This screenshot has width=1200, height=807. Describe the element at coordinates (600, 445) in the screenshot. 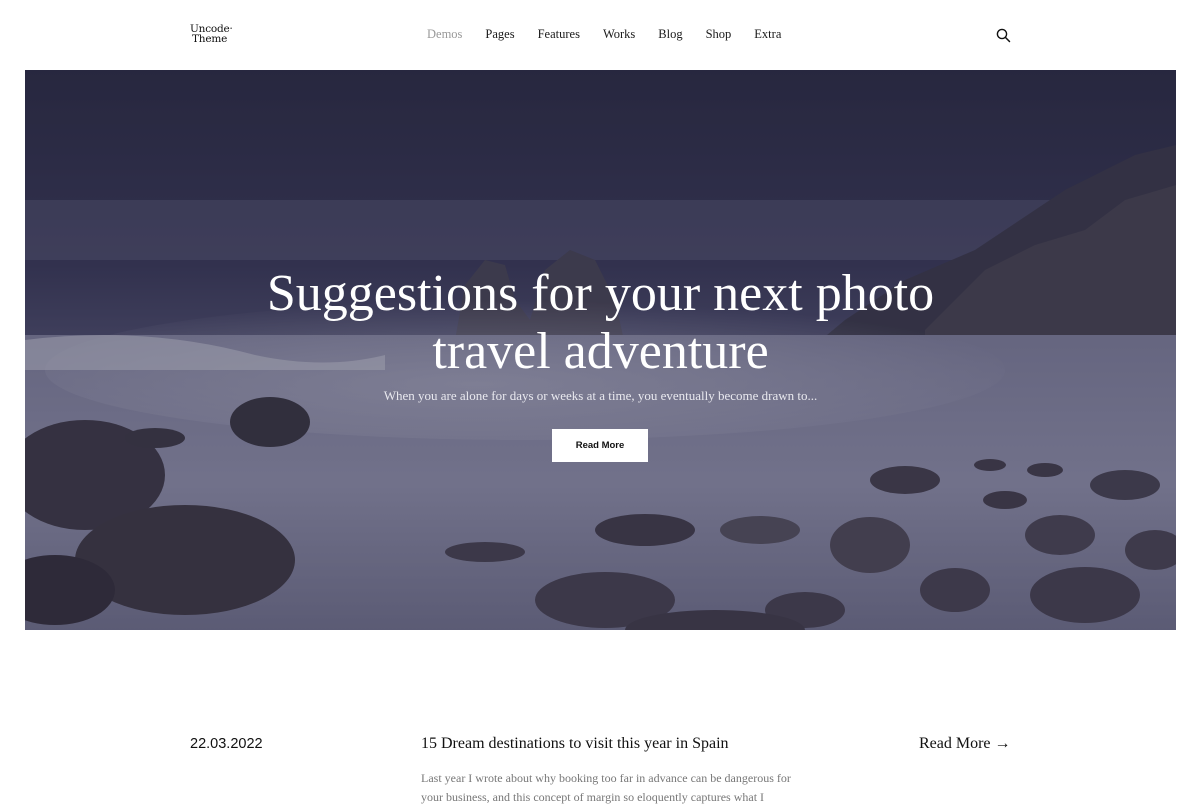

I see `hero-read-more-button: Read More` at that location.